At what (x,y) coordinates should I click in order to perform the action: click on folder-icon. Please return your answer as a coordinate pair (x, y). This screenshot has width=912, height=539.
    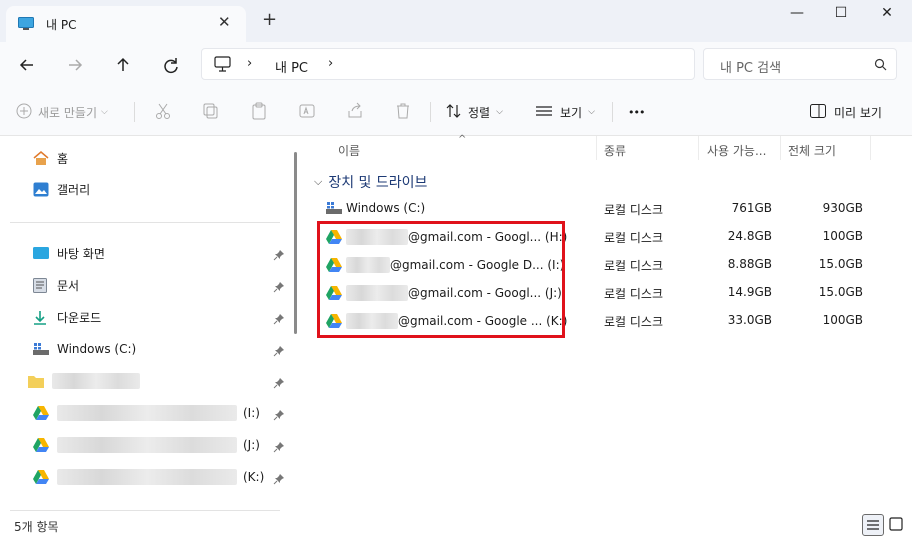
    Looking at the image, I should click on (37, 381).